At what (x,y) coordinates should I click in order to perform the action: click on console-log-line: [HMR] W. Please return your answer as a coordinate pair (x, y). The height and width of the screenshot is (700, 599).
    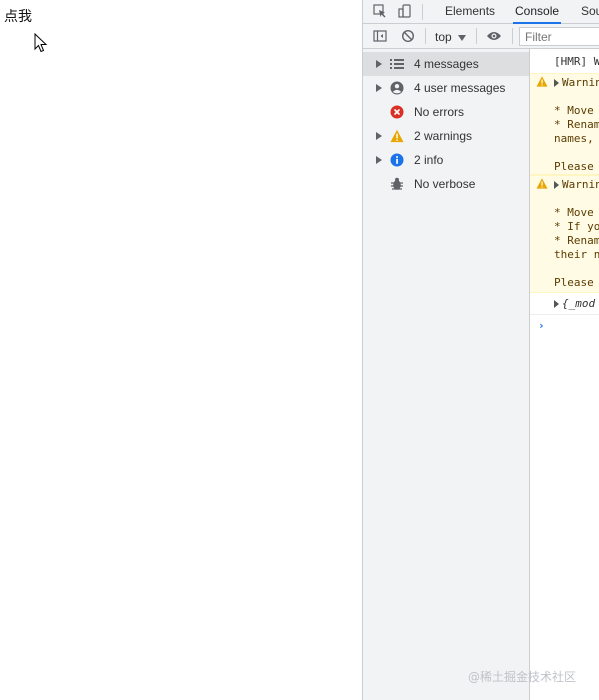
    Looking at the image, I should click on (576, 61).